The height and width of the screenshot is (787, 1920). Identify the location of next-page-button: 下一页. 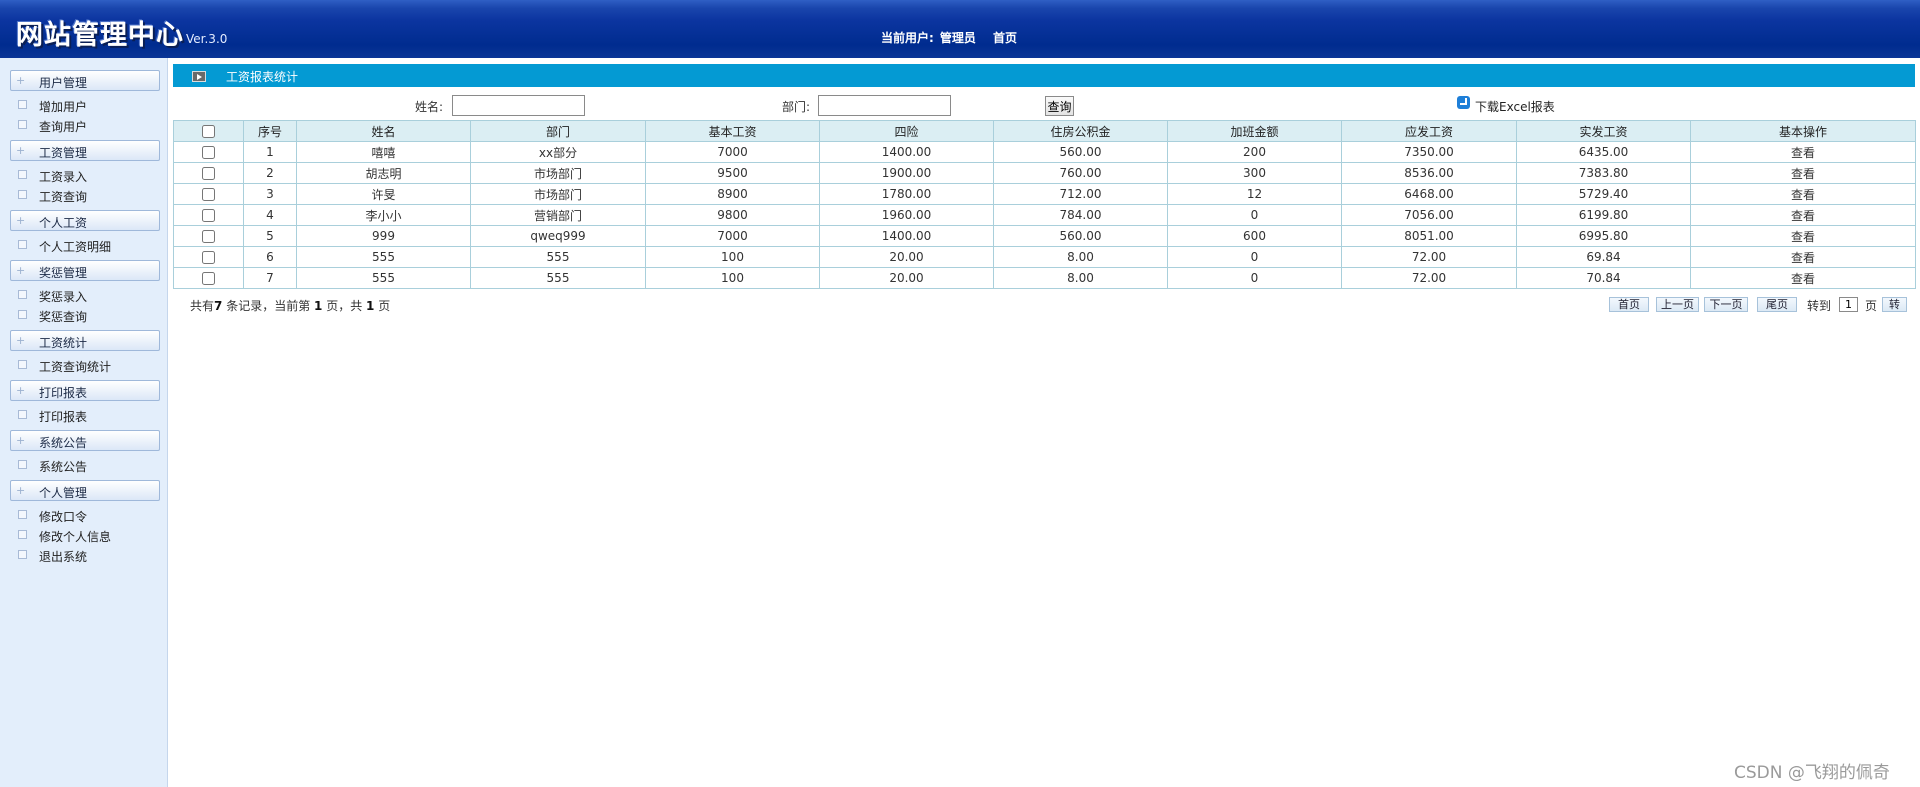
(1726, 304).